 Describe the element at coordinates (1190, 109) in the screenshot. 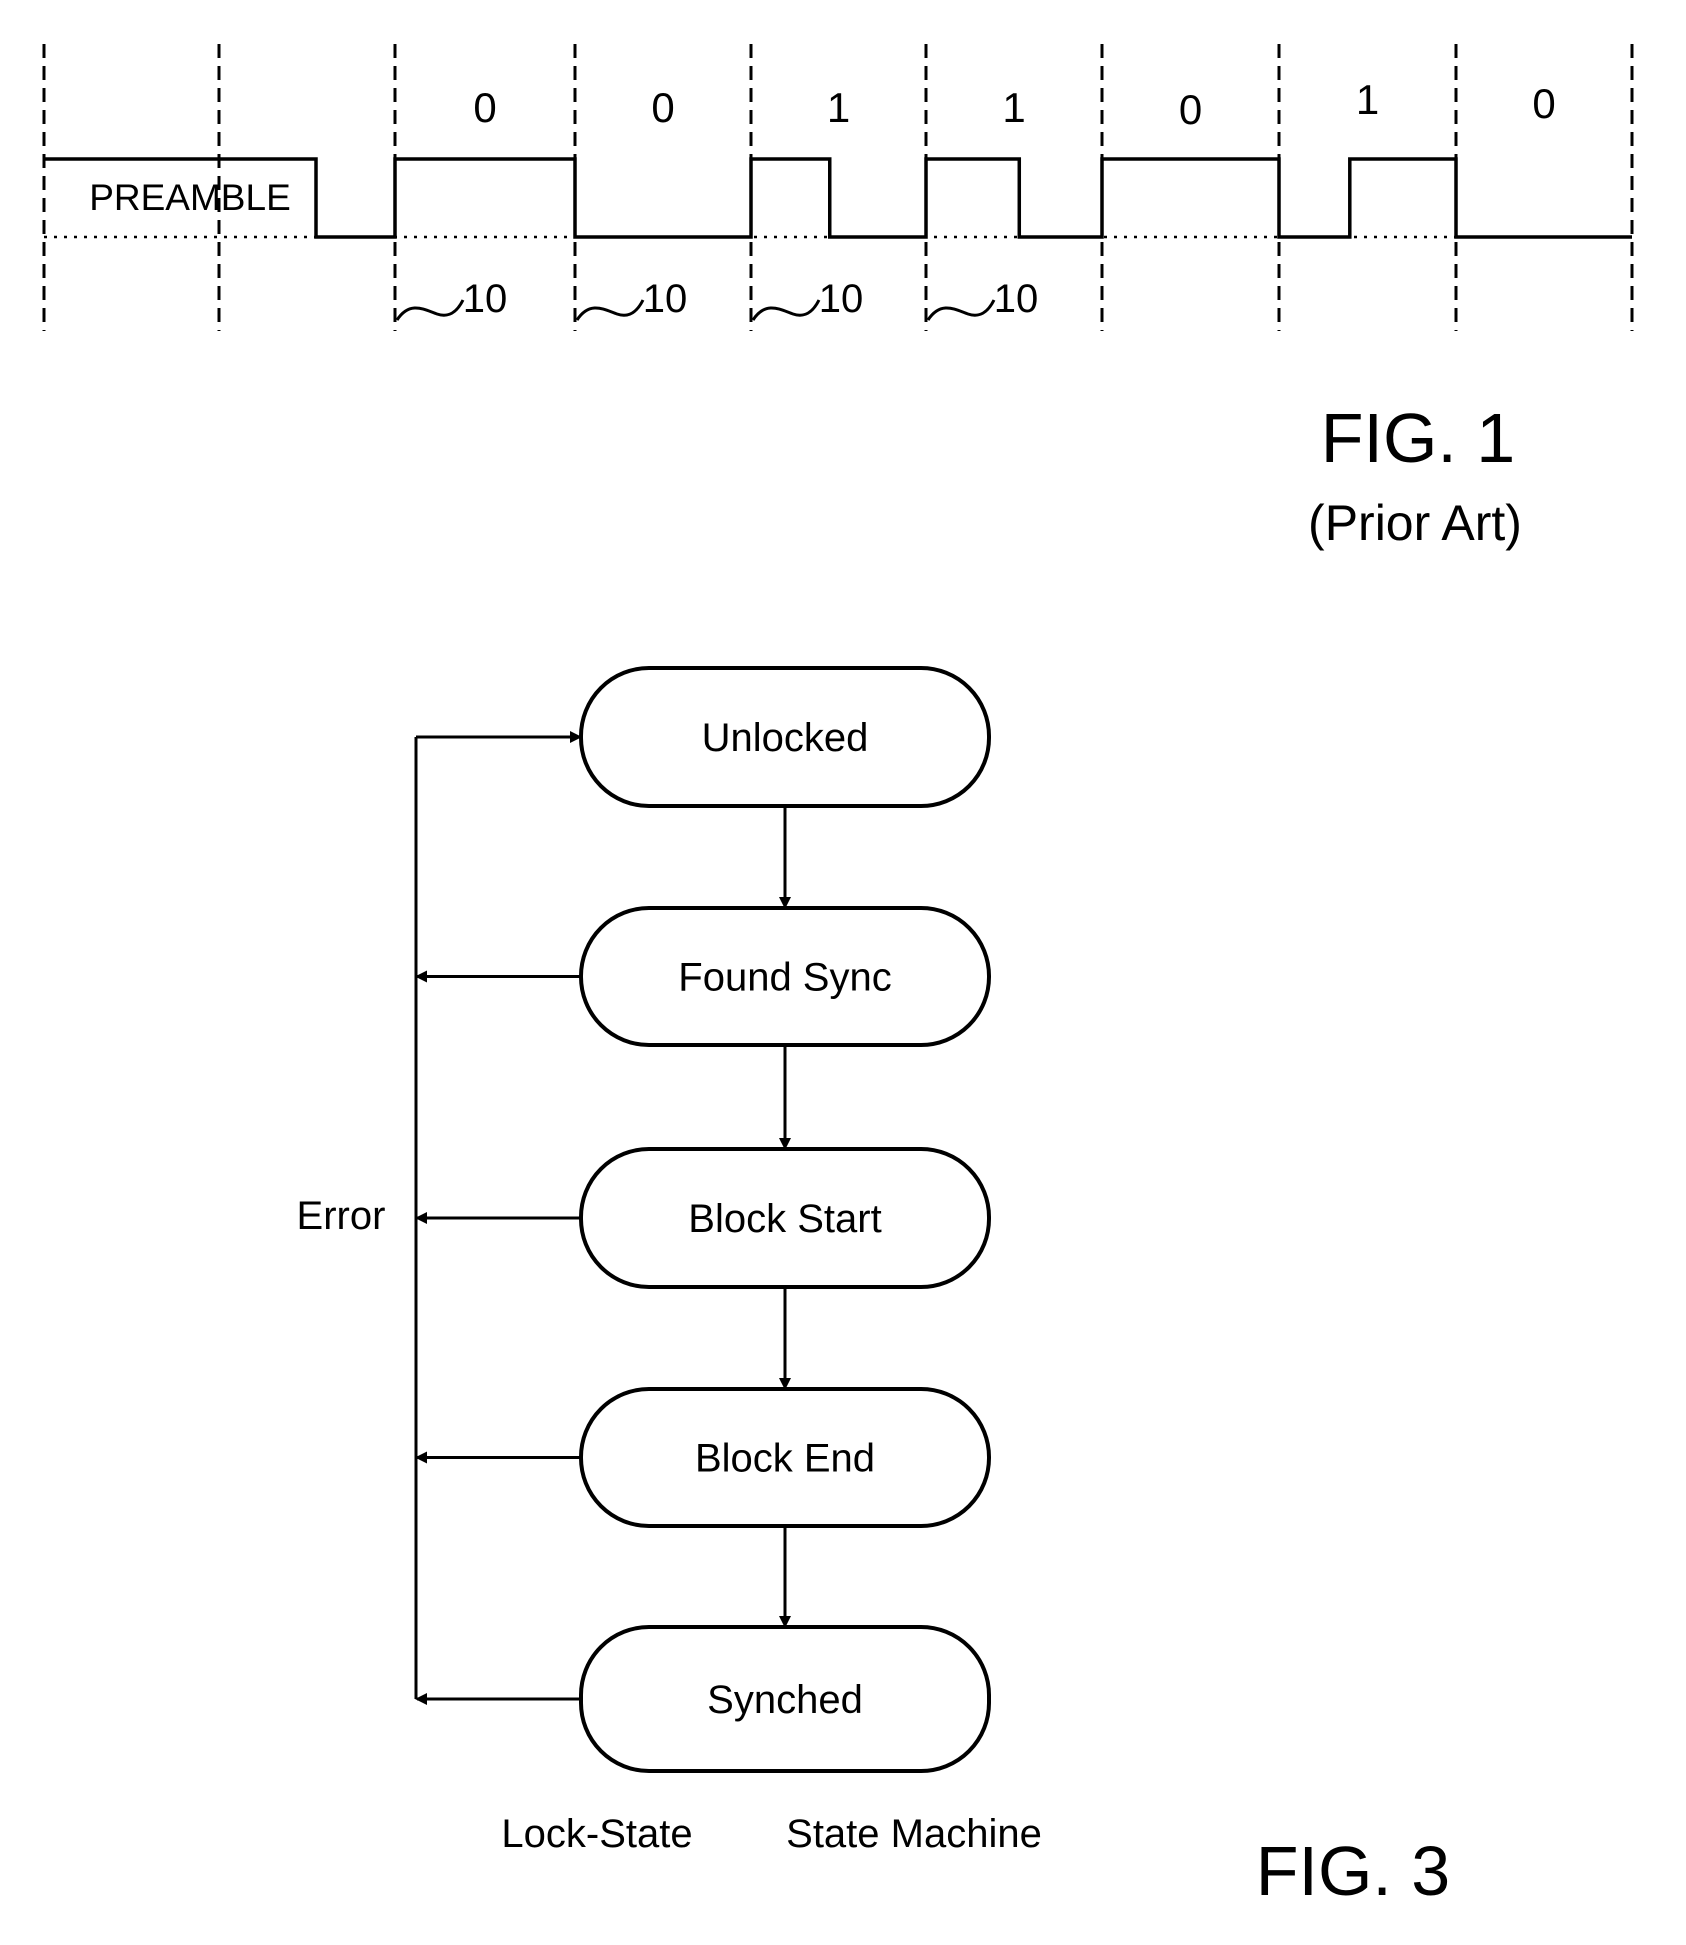

I see `bit-label-4: 0` at that location.